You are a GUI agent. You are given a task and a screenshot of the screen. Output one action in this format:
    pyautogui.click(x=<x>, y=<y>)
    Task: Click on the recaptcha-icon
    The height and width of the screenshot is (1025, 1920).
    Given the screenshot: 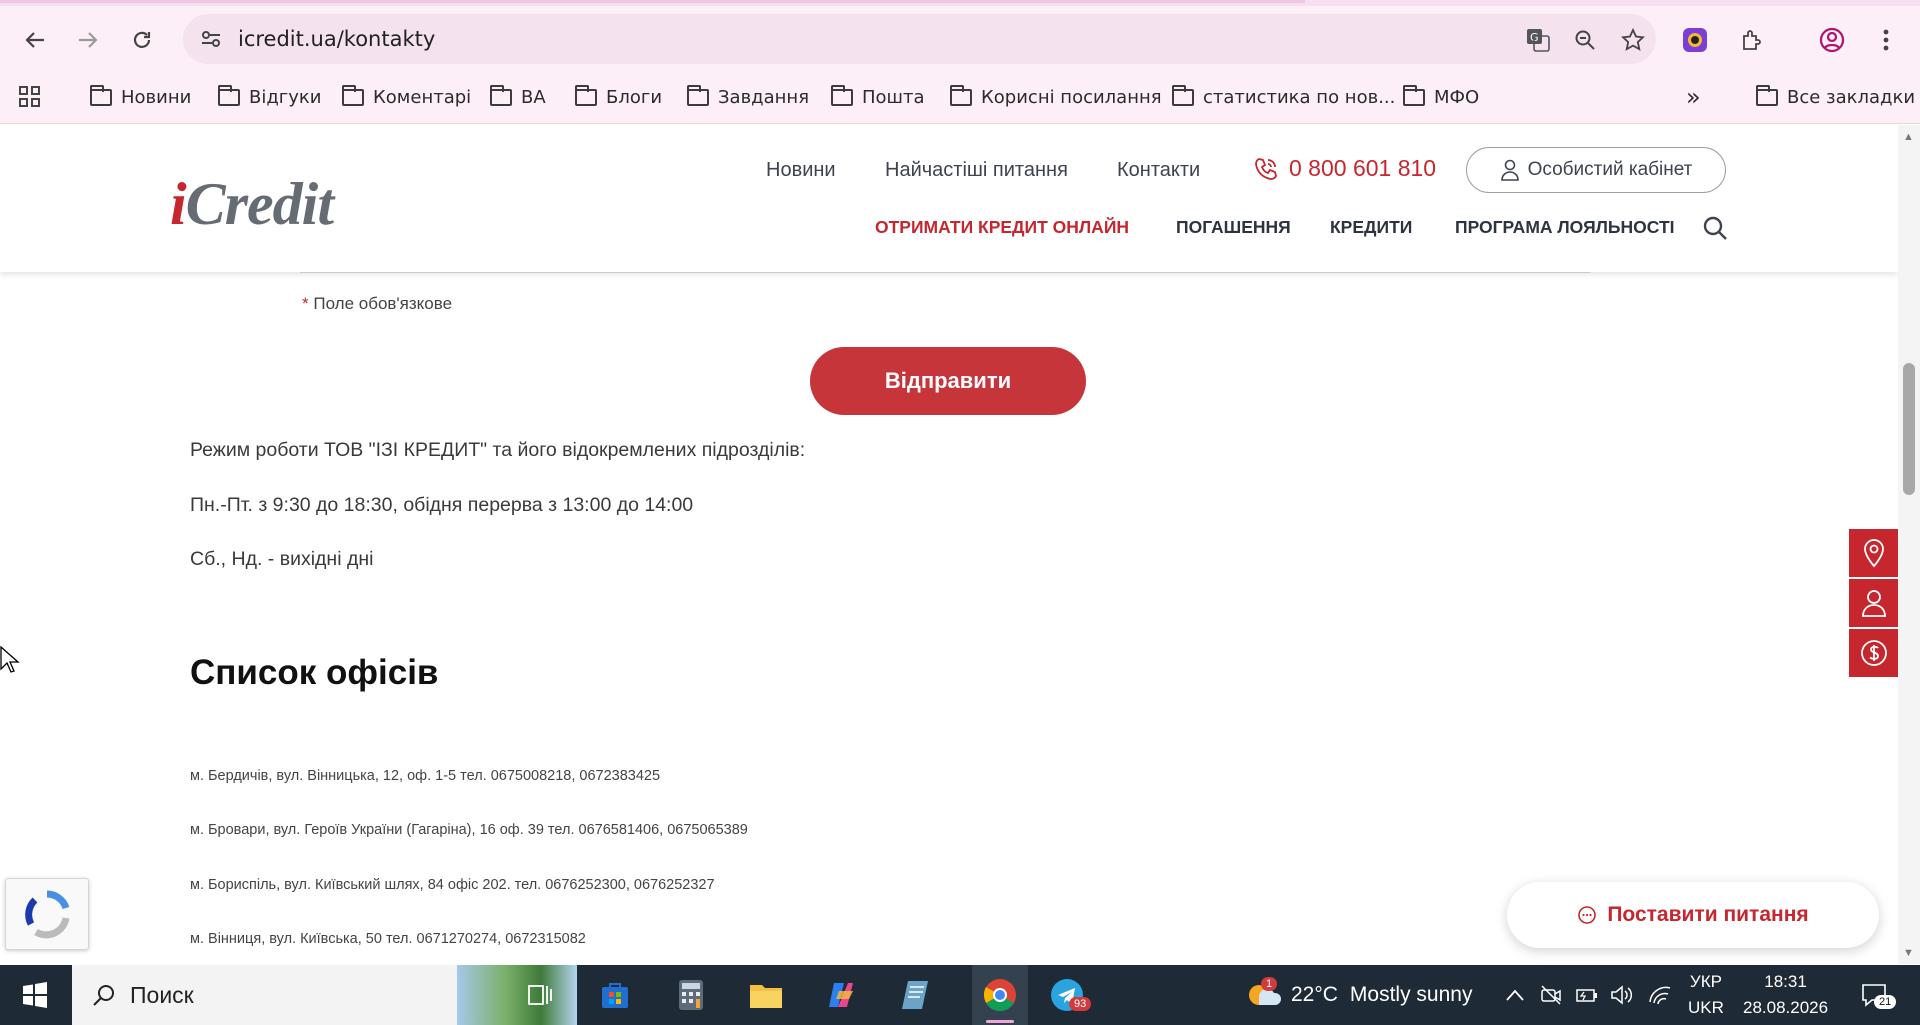 What is the action you would take?
    pyautogui.click(x=47, y=914)
    